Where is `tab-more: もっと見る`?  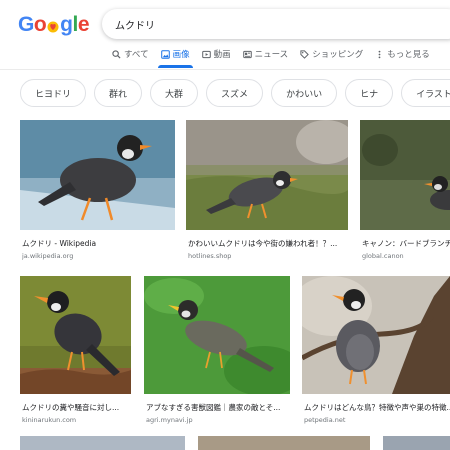 tab-more: もっと見る is located at coordinates (402, 54).